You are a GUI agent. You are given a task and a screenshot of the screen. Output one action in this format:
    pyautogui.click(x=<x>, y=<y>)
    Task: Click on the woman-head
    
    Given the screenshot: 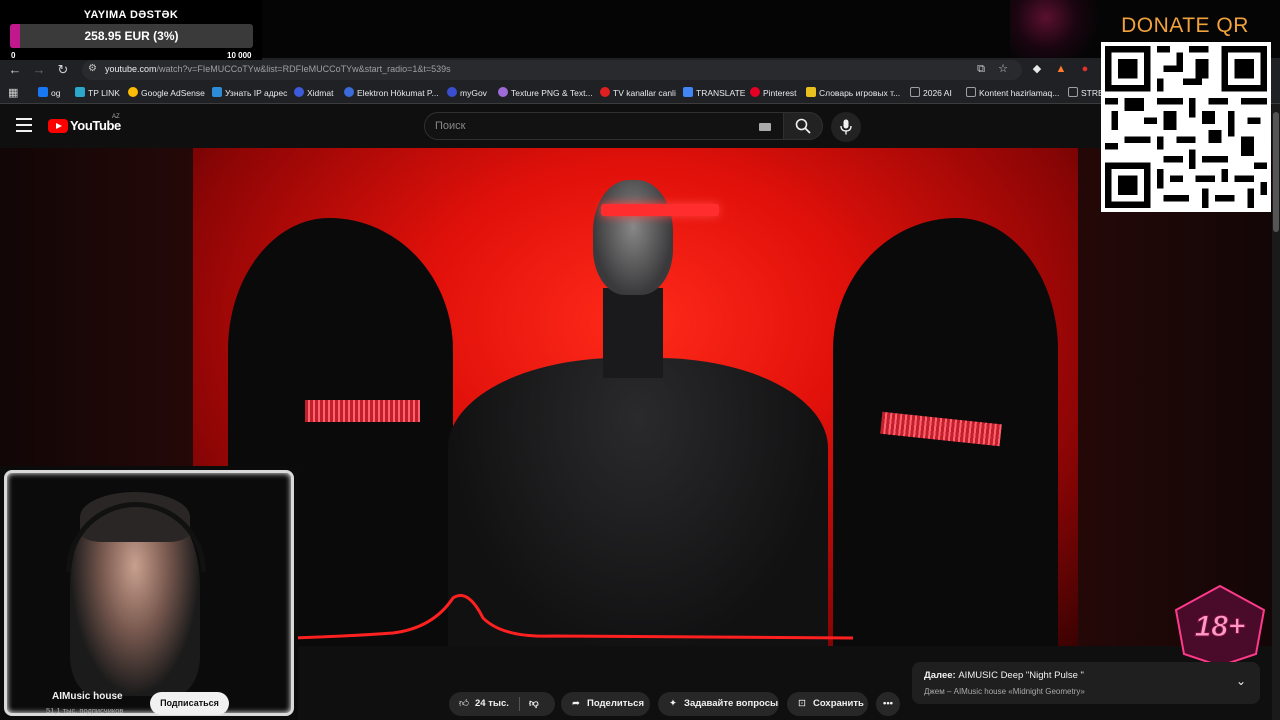 What is the action you would take?
    pyautogui.click(x=633, y=237)
    